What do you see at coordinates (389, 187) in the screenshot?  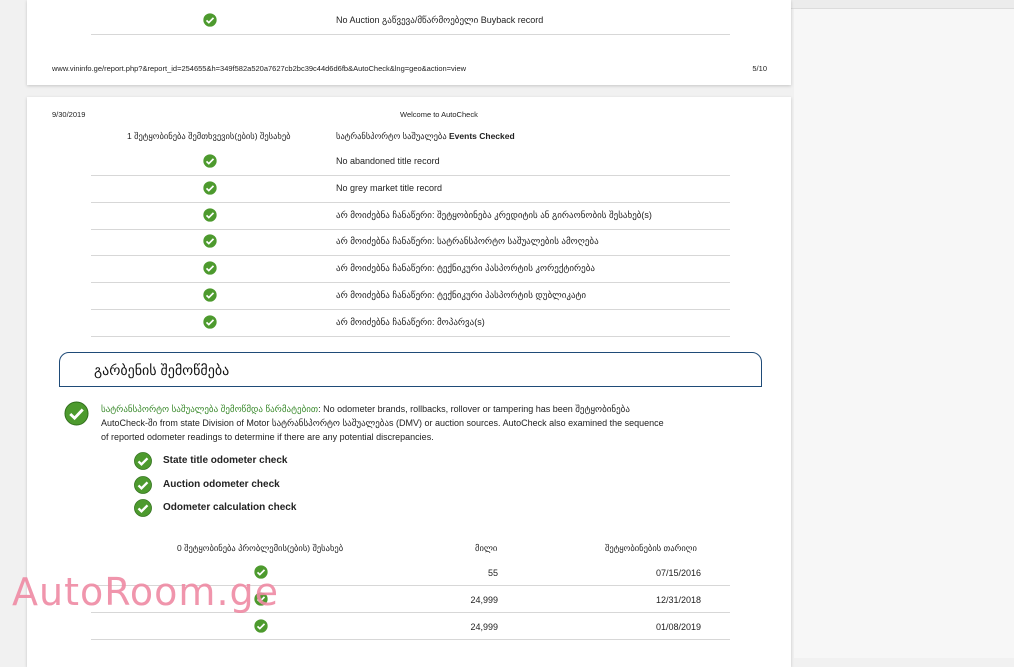 I see `row-text: No grey market title record` at bounding box center [389, 187].